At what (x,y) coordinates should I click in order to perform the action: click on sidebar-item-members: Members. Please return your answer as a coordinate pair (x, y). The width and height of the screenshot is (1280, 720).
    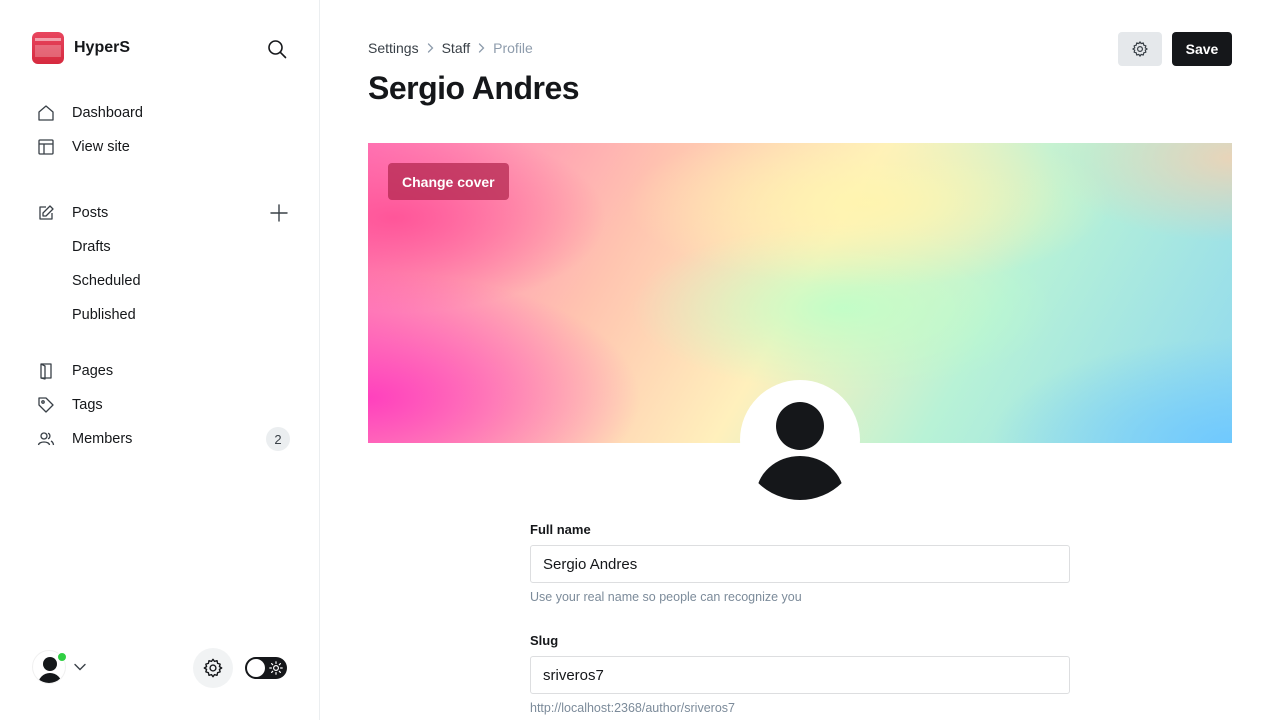
    Looking at the image, I should click on (84, 439).